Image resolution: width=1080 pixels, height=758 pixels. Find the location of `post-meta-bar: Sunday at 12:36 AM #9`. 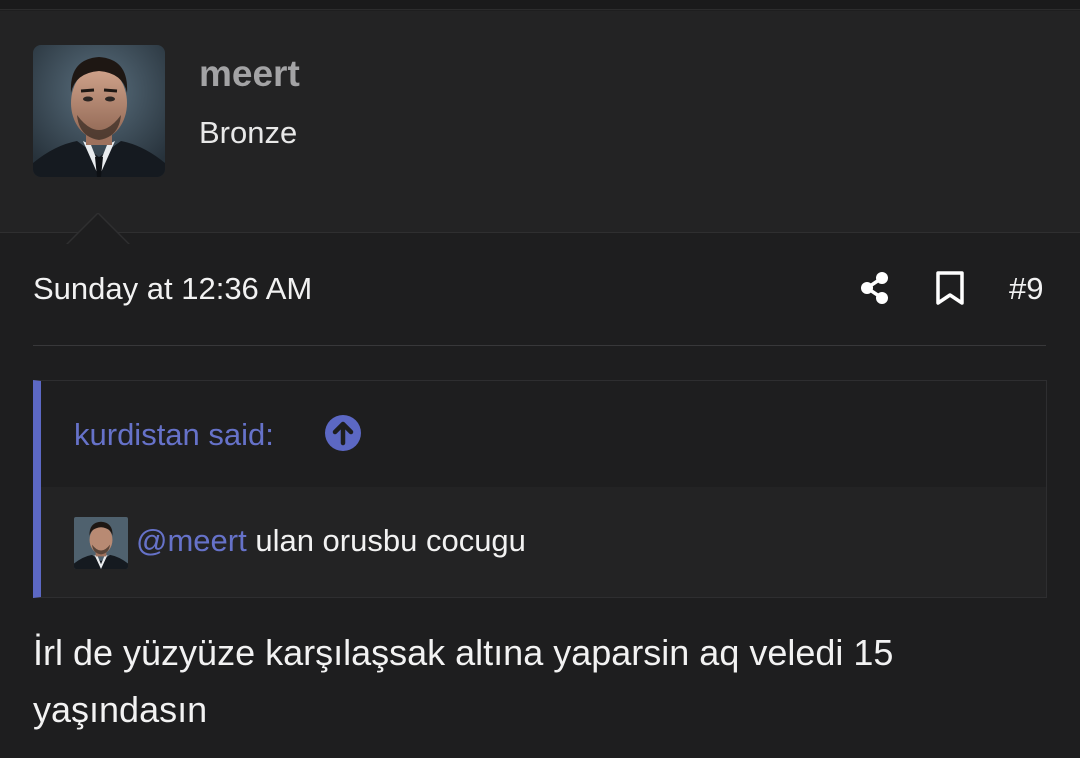

post-meta-bar: Sunday at 12:36 AM #9 is located at coordinates (540, 290).